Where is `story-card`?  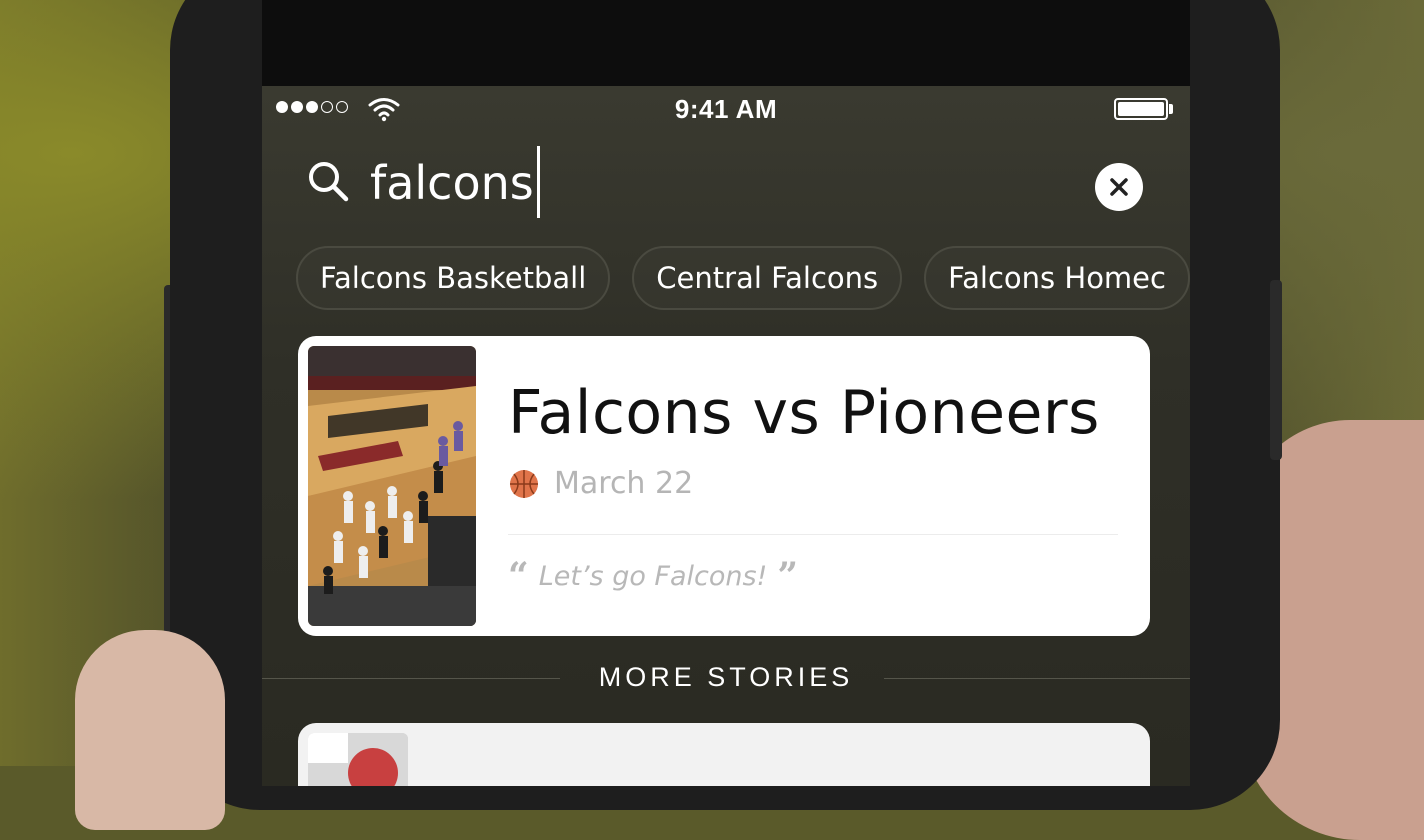
story-card is located at coordinates (724, 754).